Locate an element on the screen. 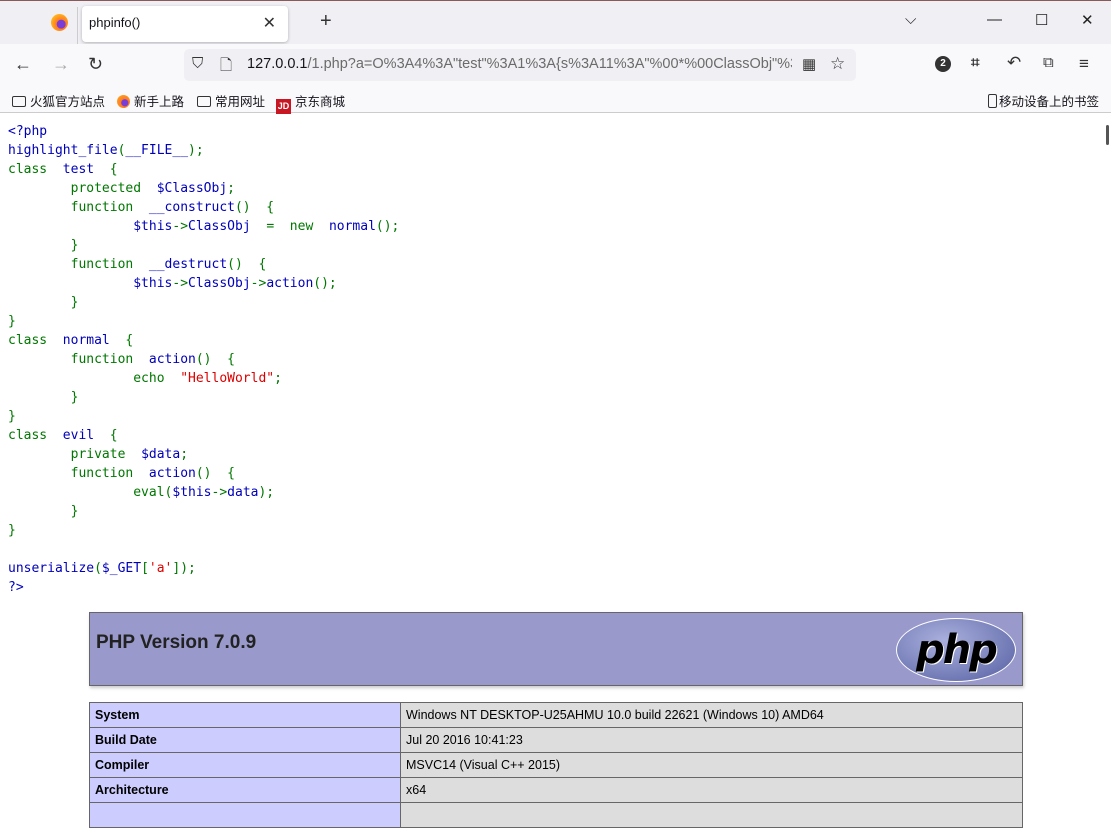  bookmark-folder: 火狐官方站点 is located at coordinates (58, 100).